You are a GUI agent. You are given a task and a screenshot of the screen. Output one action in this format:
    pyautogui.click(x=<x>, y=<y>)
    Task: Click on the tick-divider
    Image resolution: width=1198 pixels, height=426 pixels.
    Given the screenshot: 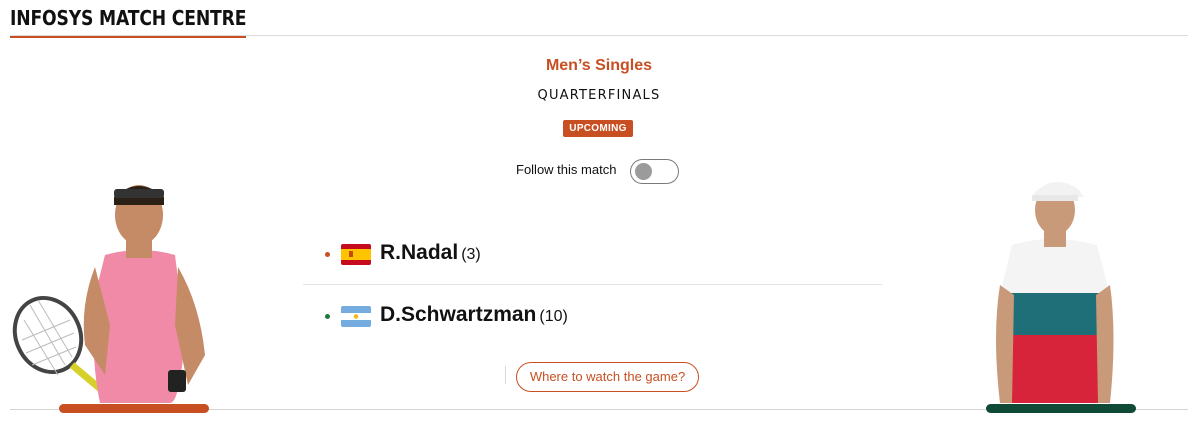 What is the action you would take?
    pyautogui.click(x=505, y=375)
    